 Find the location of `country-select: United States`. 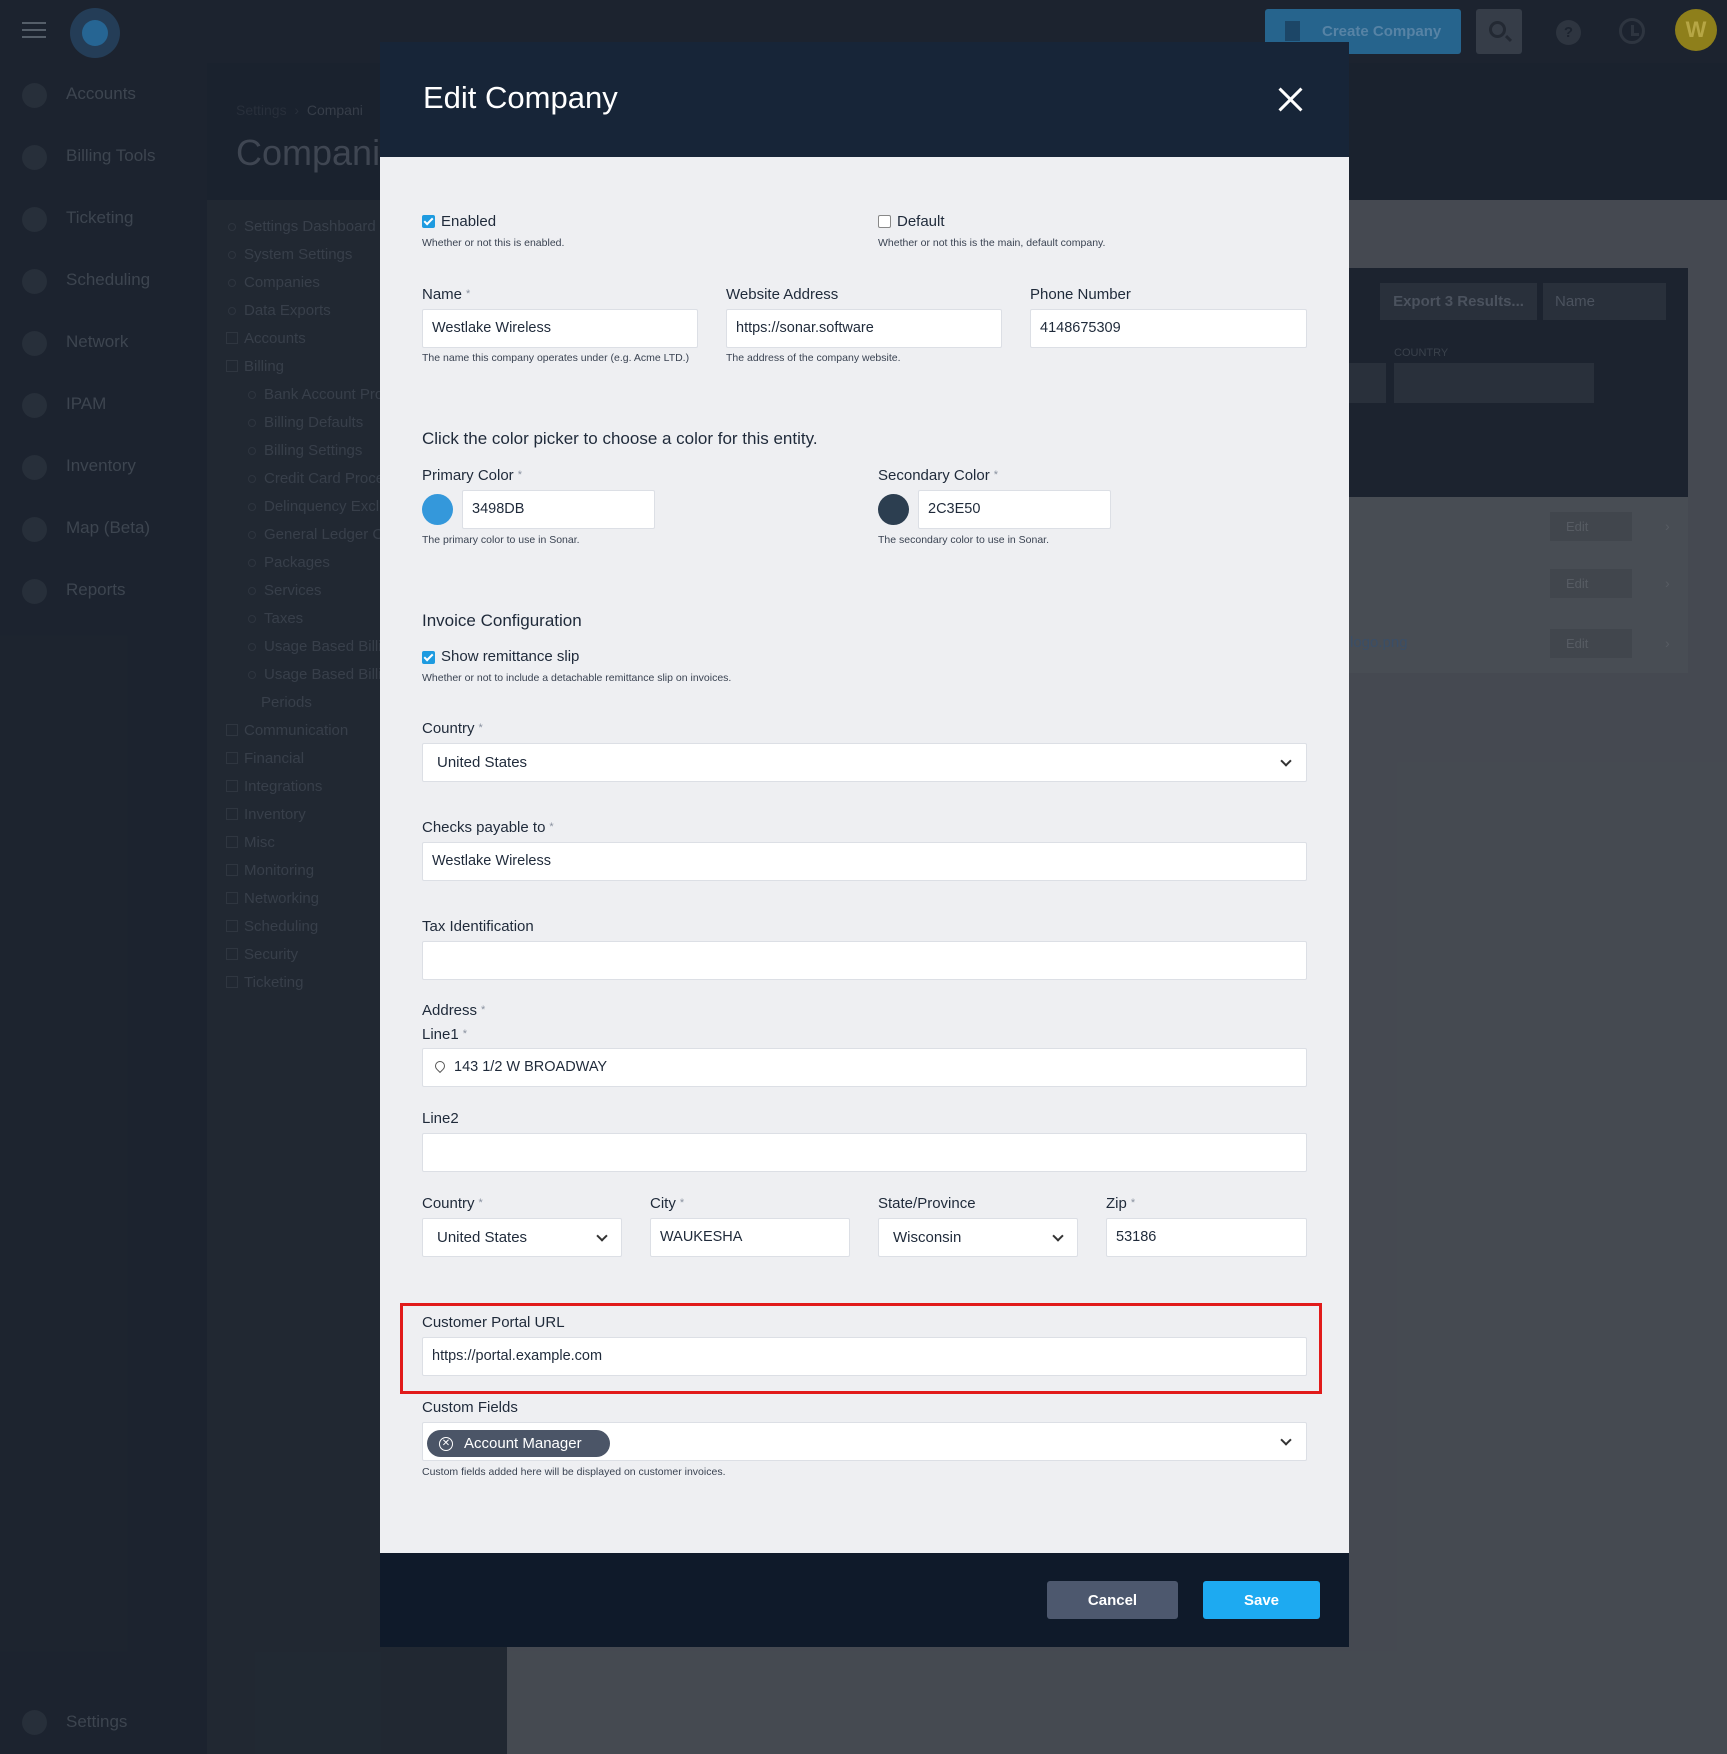

country-select: United States is located at coordinates (864, 762).